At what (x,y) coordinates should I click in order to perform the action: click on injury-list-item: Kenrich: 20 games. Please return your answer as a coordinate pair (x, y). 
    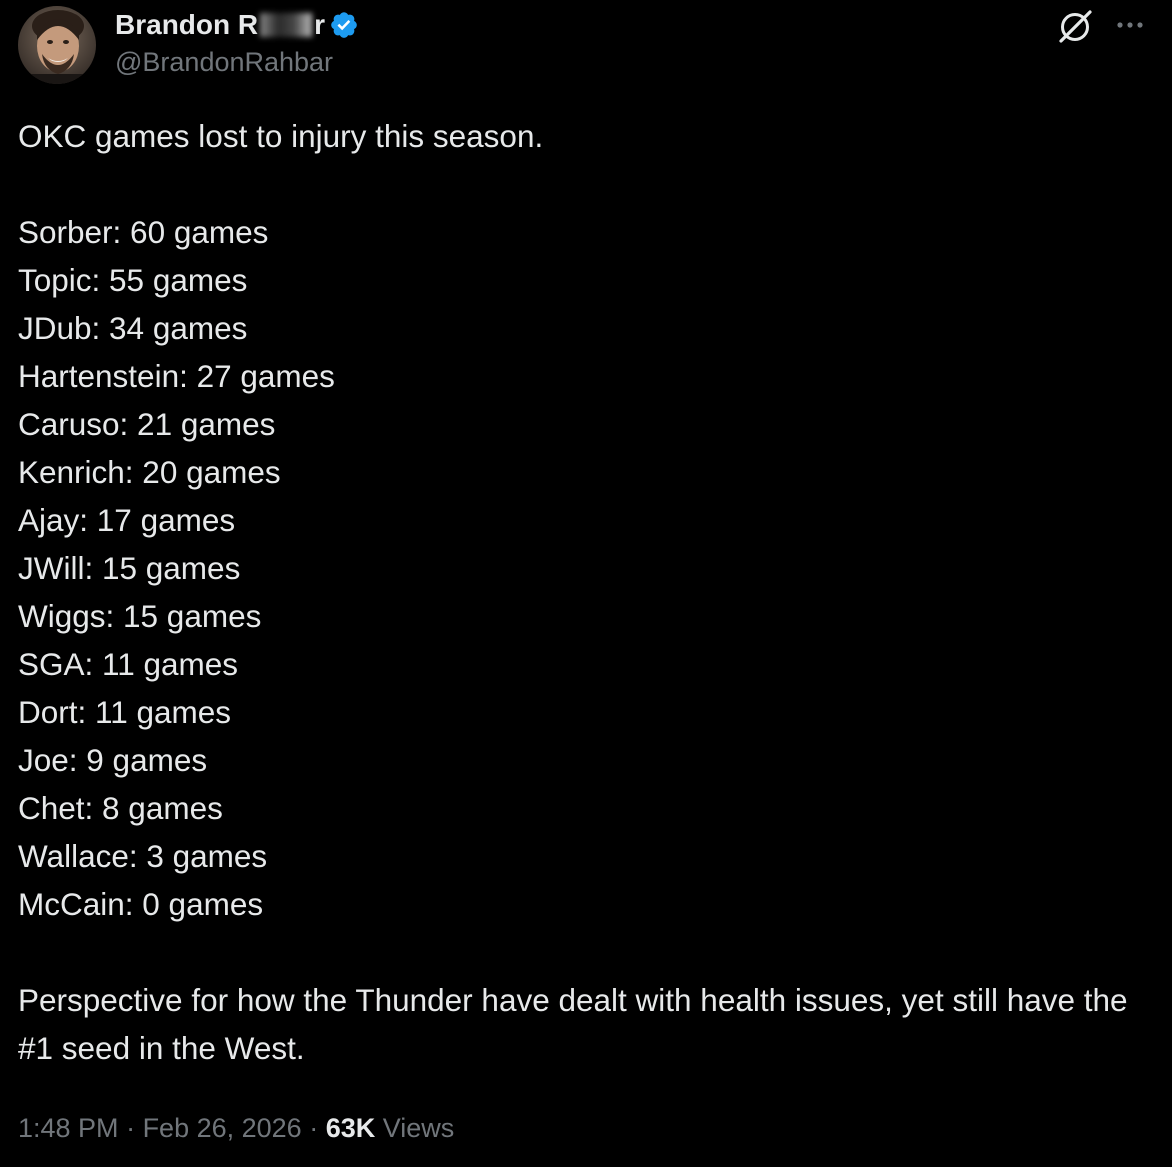
    Looking at the image, I should click on (149, 472).